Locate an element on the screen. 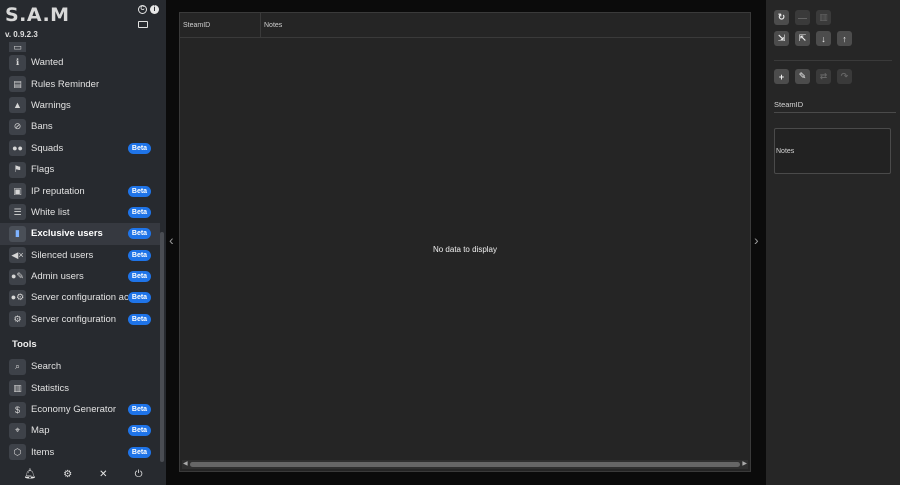  sidebar-scrollbar is located at coordinates (162, 347).